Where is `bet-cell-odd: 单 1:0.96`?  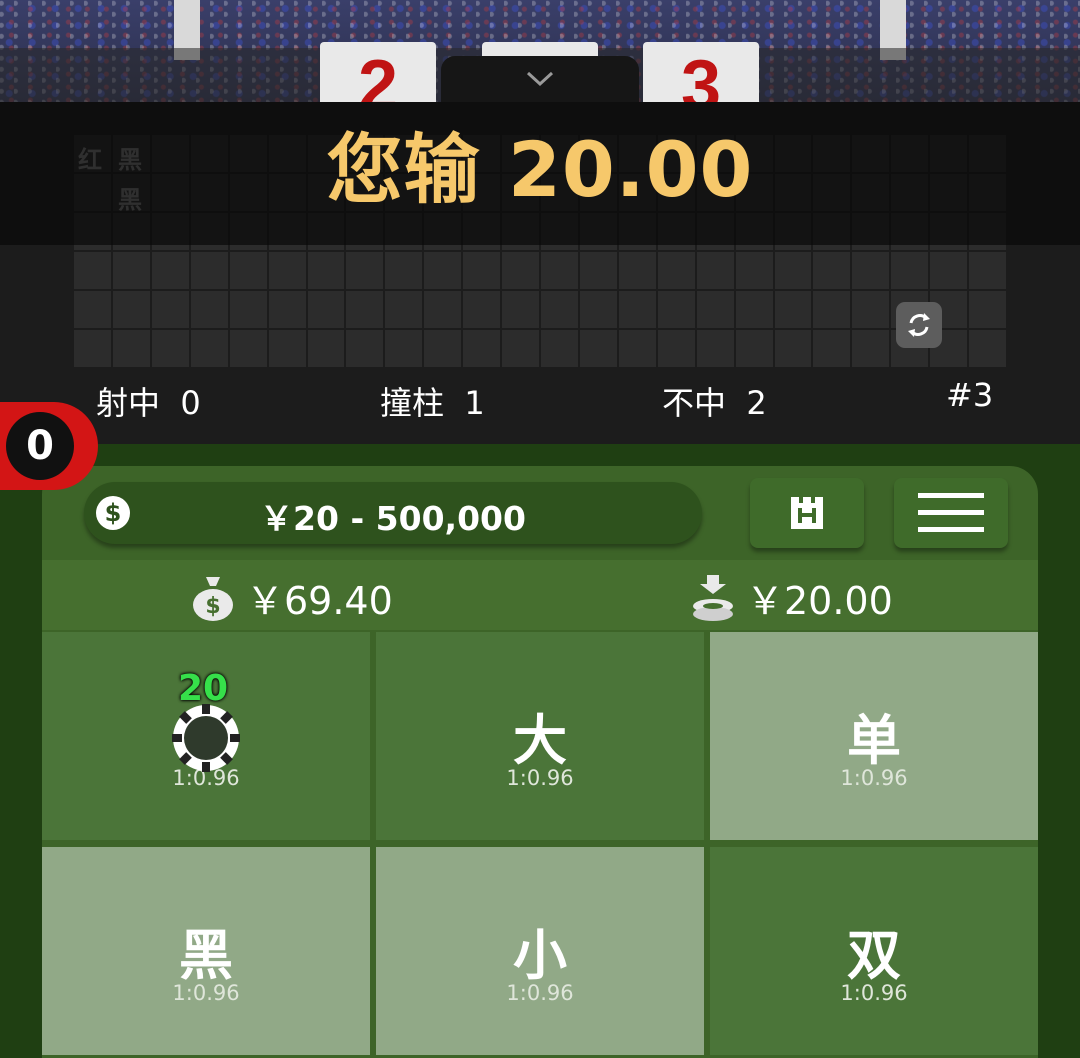 bet-cell-odd: 单 1:0.96 is located at coordinates (874, 736).